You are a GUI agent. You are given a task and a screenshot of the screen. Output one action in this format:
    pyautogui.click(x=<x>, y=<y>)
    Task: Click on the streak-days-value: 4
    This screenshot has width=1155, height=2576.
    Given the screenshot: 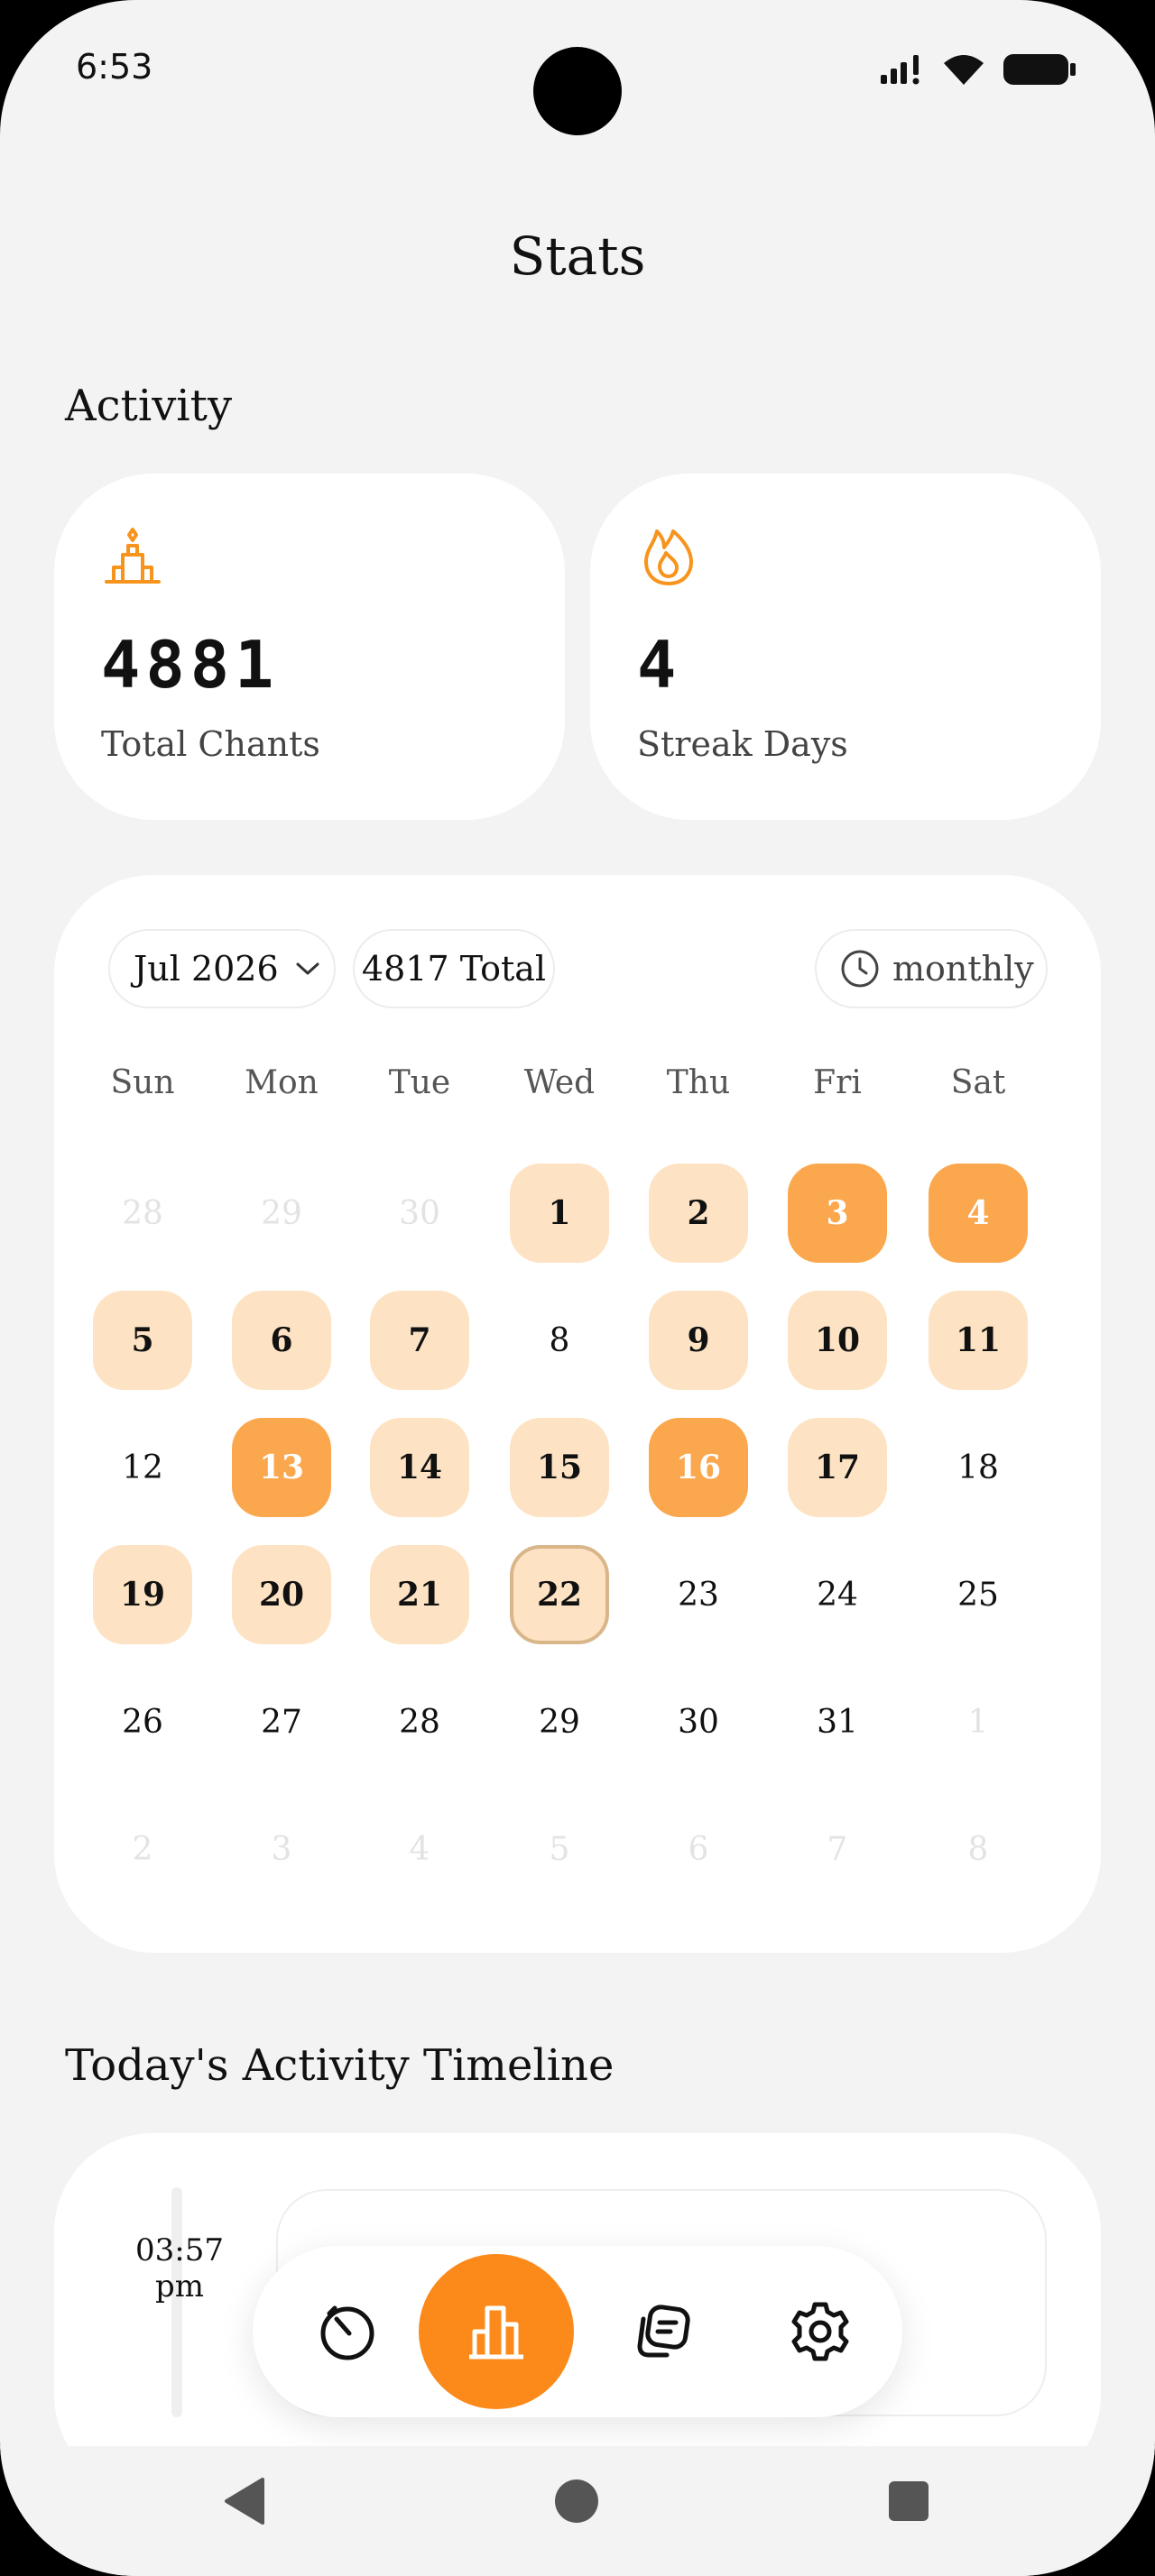 What is the action you would take?
    pyautogui.click(x=659, y=665)
    